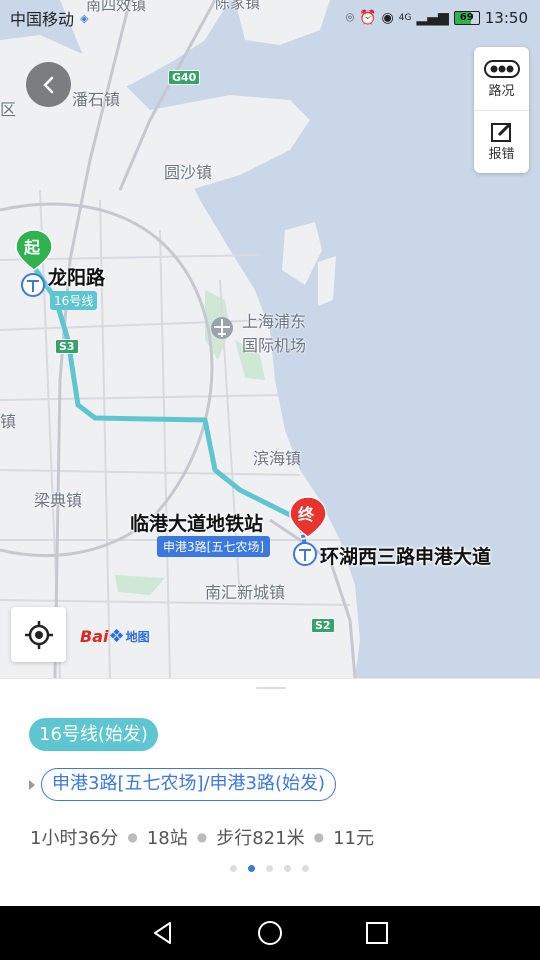 The image size is (540, 960). Describe the element at coordinates (32, 784) in the screenshot. I see `caret-right-icon` at that location.